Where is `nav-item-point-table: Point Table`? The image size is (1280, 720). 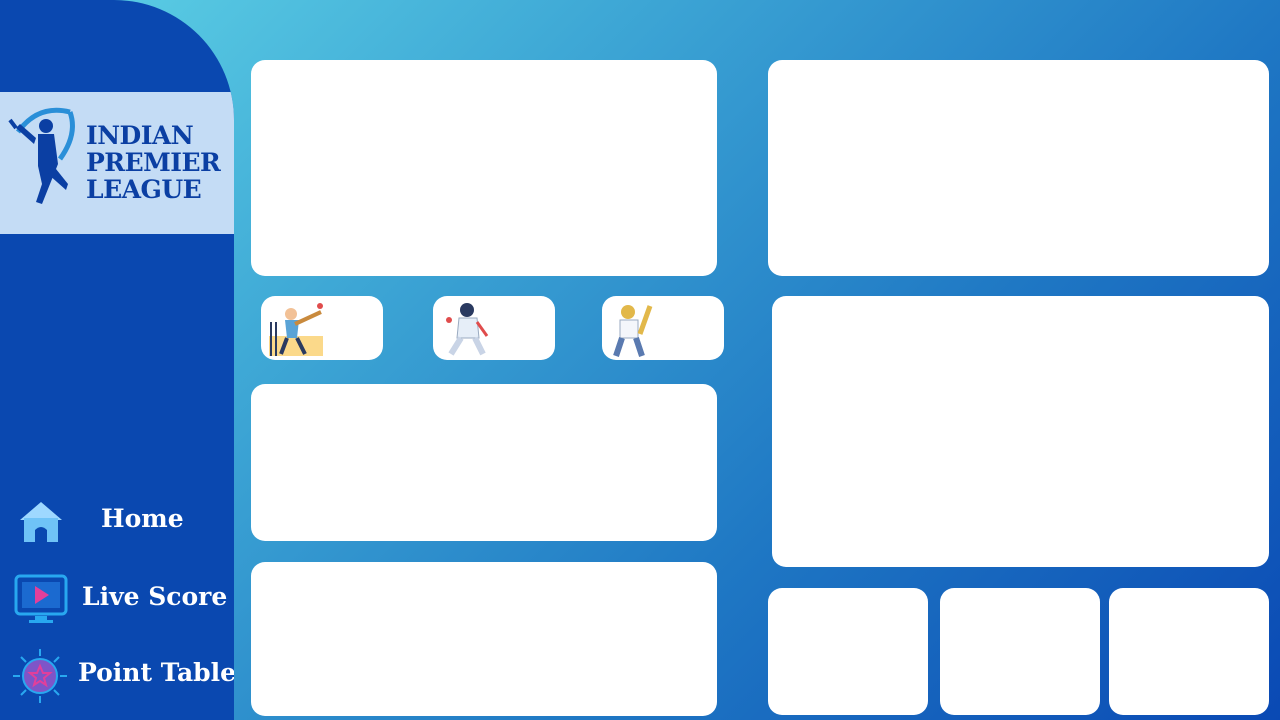 nav-item-point-table: Point Table is located at coordinates (117, 676).